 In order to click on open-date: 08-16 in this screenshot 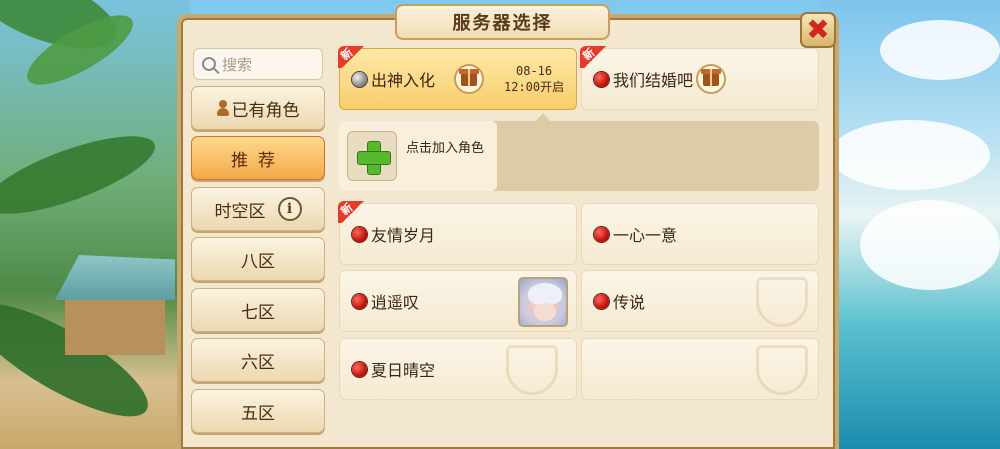, I will do `click(534, 71)`.